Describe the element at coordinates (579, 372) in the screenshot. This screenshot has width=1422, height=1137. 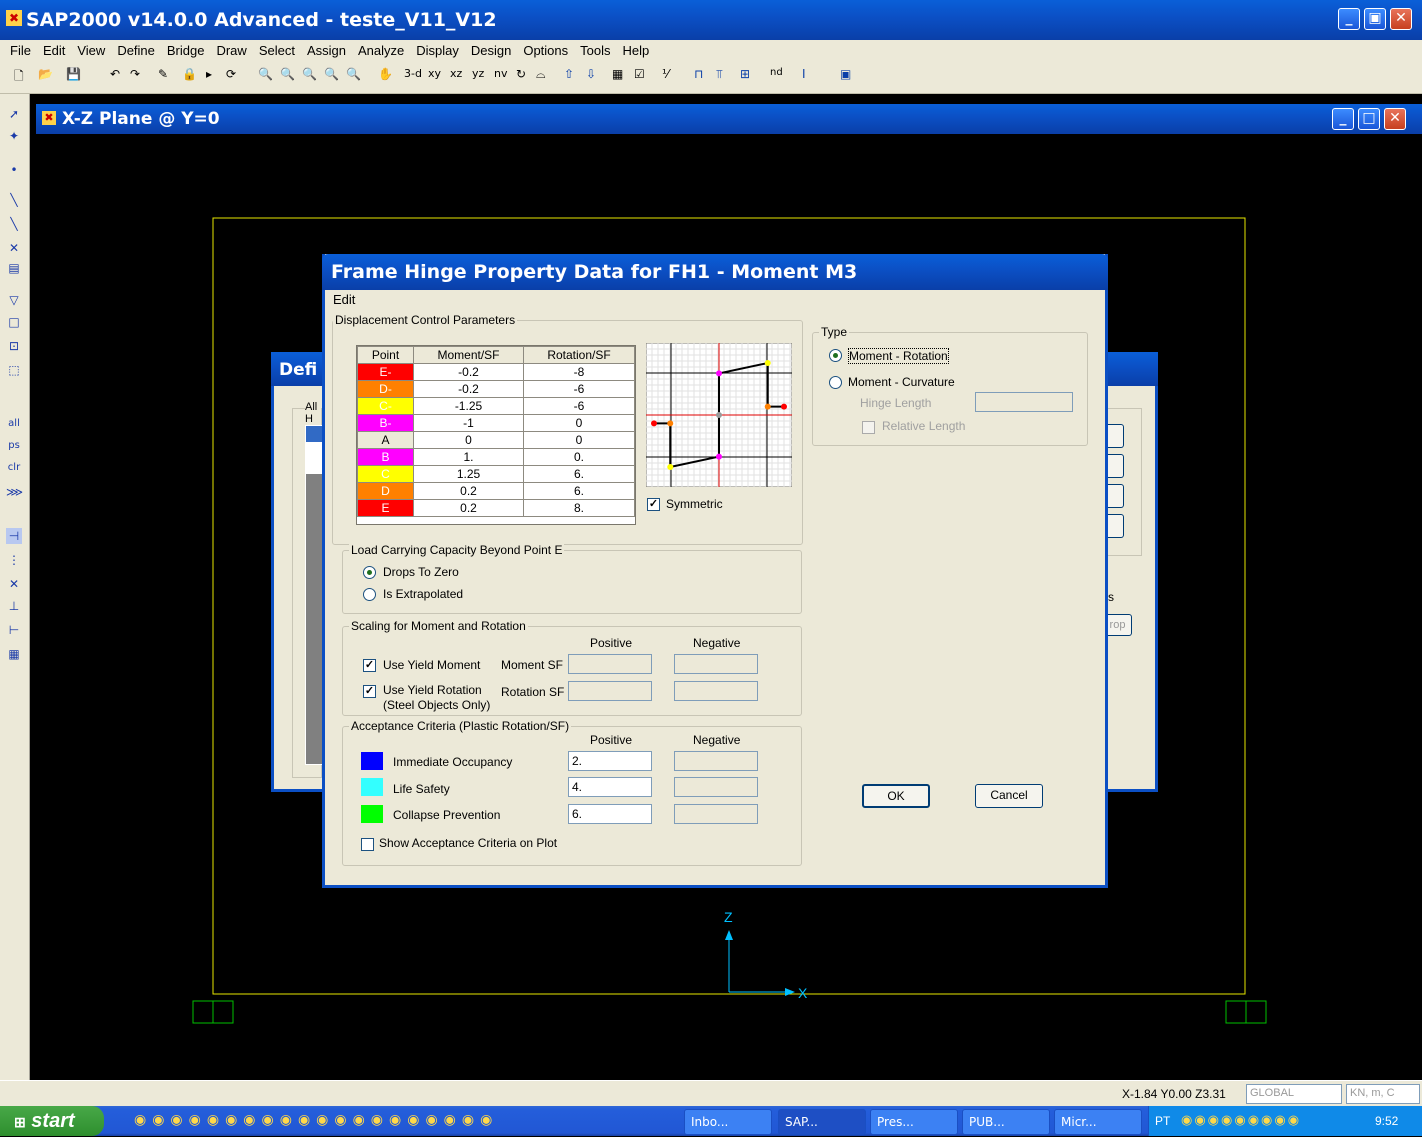
I see `rotation-cell: -8` at that location.